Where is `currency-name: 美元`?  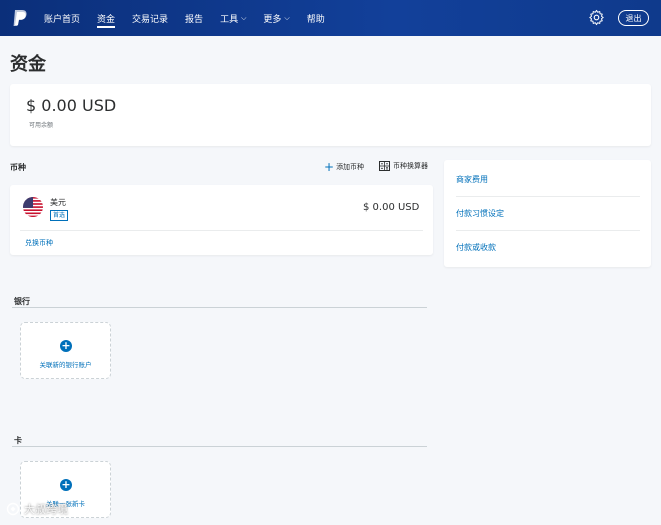 currency-name: 美元 is located at coordinates (58, 202).